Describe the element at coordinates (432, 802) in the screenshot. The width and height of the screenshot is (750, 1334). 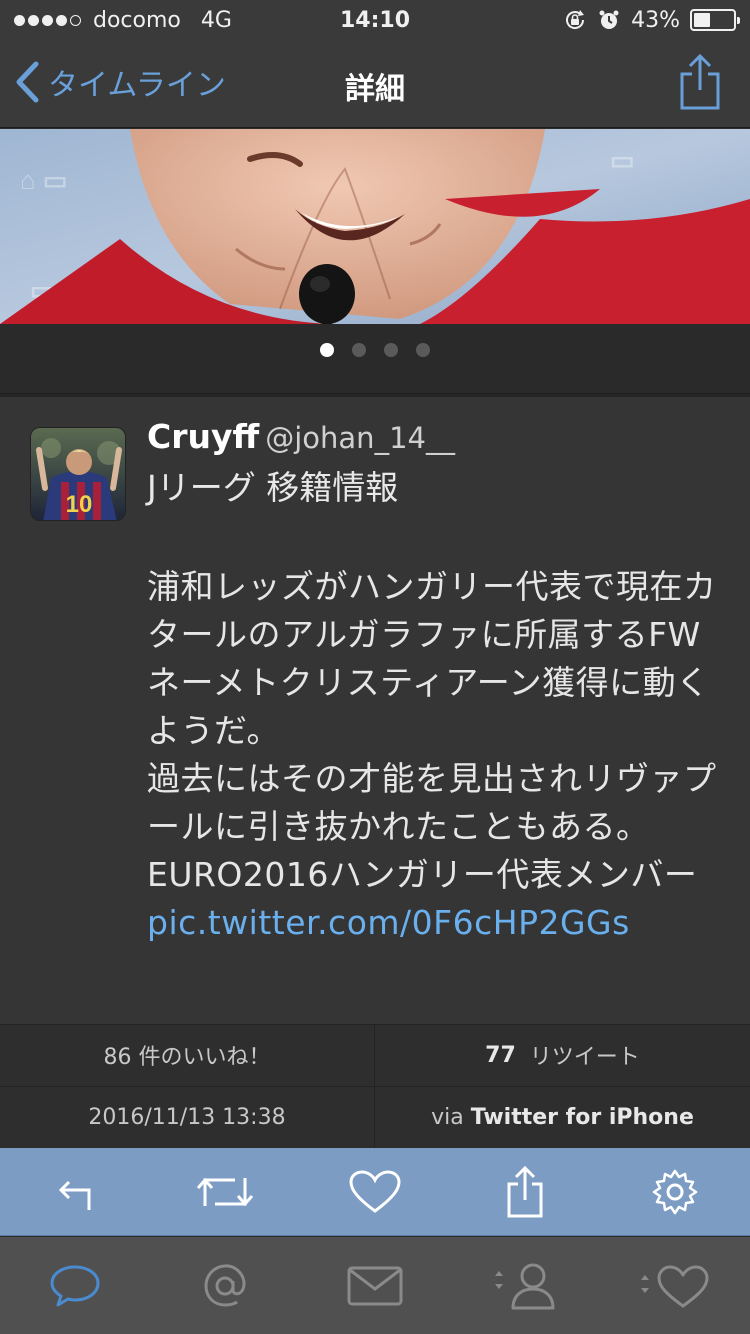
I see `tweet-paragraph: 過去にはその才能を見出されリヴァプールに引き抜かれたこともある。` at that location.